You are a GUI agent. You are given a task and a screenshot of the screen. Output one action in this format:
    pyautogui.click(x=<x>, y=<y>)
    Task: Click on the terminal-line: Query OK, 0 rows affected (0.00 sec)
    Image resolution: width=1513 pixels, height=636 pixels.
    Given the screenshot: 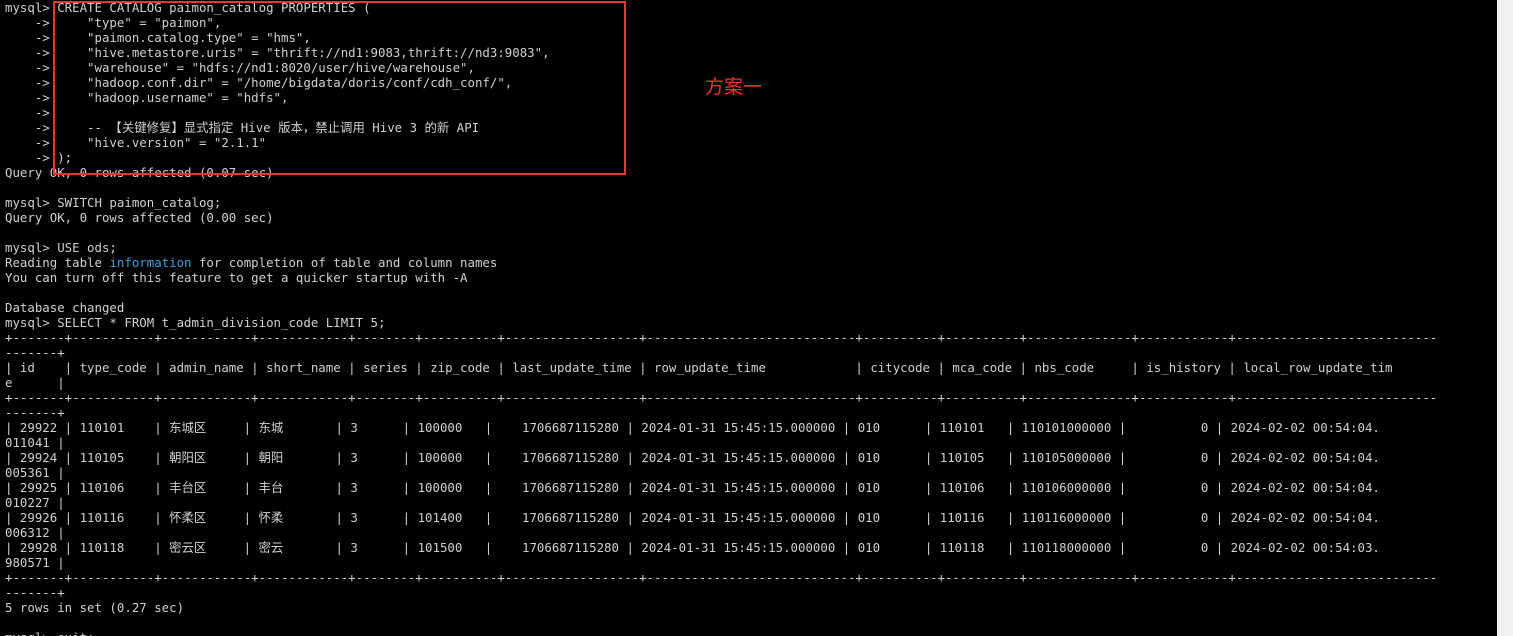 What is the action you would take?
    pyautogui.click(x=139, y=217)
    